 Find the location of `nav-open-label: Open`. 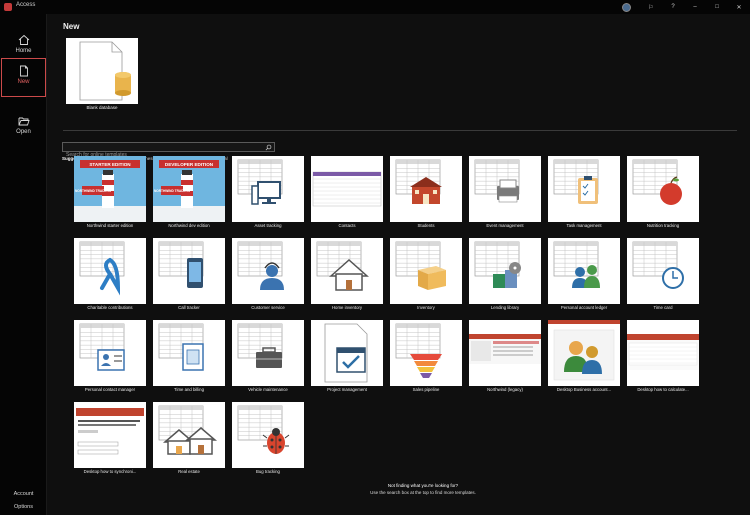

nav-open-label: Open is located at coordinates (23, 132).